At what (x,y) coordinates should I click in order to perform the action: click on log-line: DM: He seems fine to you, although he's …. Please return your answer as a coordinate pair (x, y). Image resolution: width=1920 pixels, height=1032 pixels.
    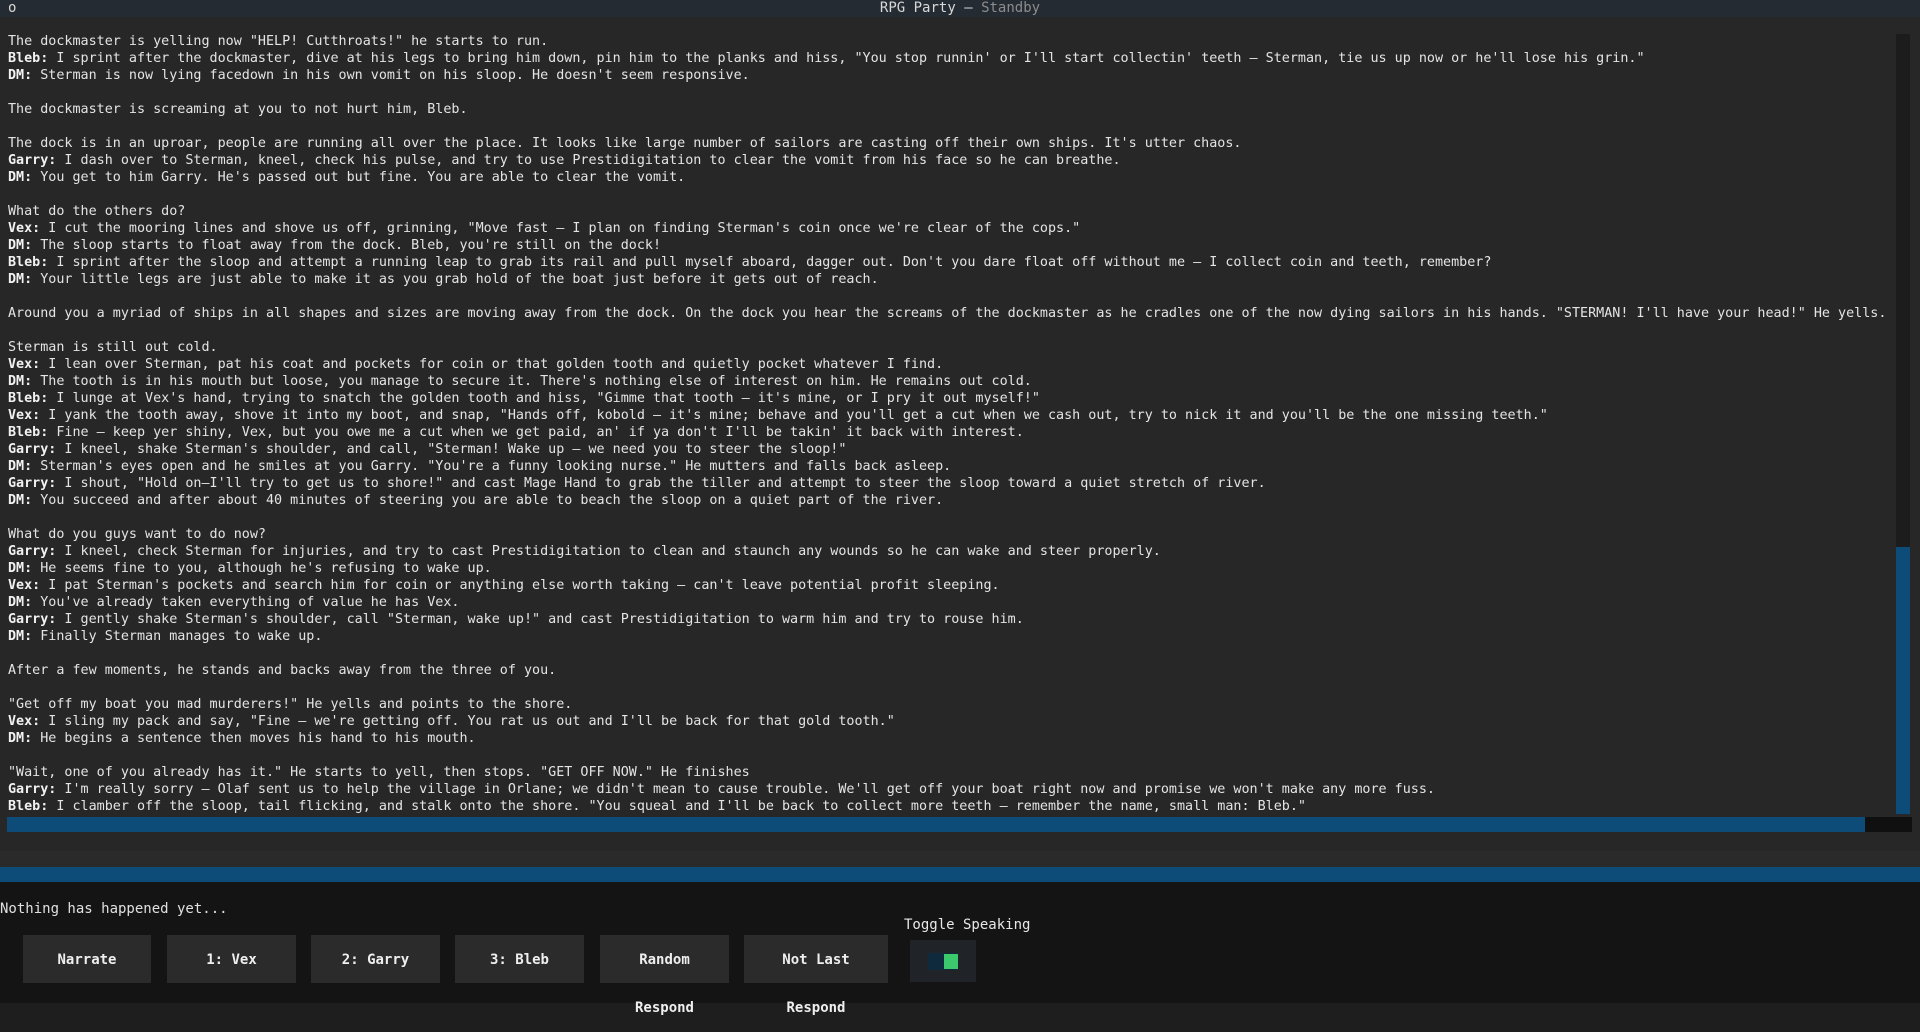
    Looking at the image, I should click on (948, 568).